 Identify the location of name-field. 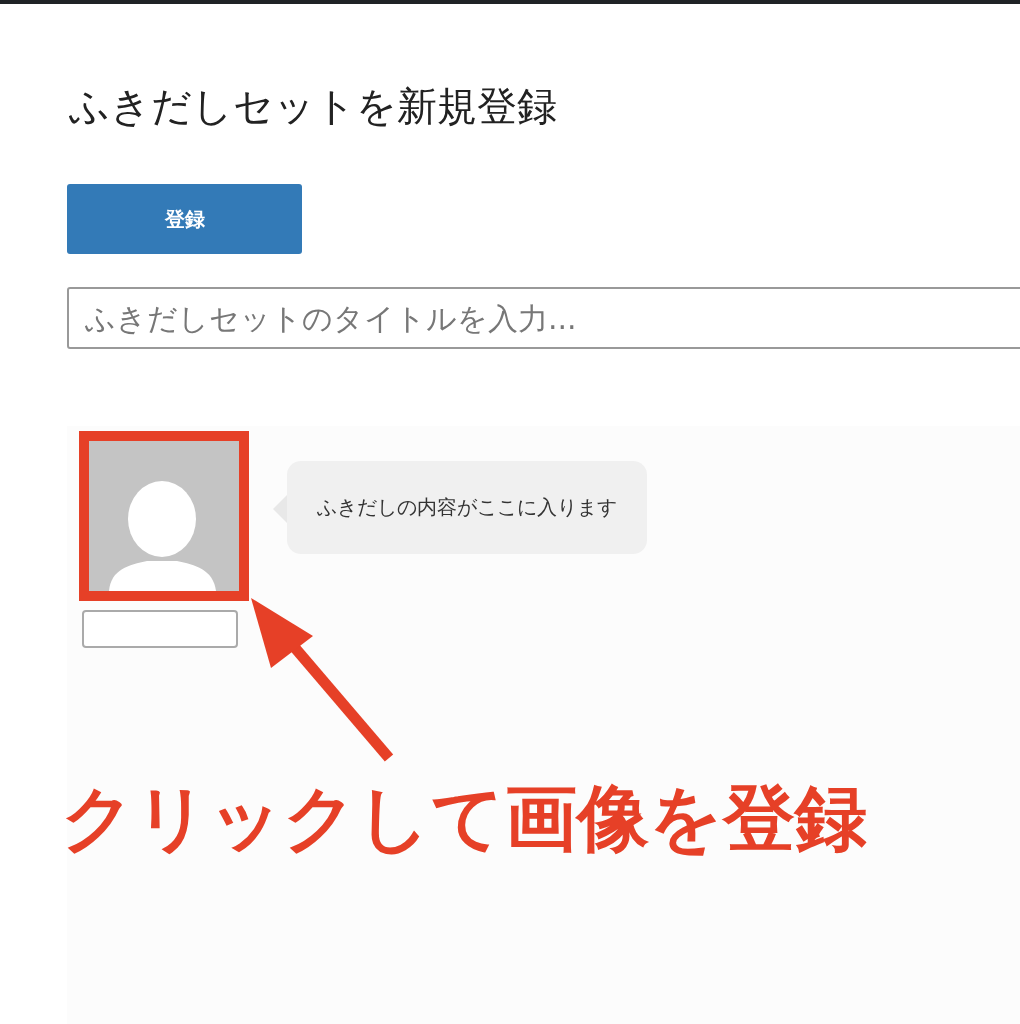
(160, 629).